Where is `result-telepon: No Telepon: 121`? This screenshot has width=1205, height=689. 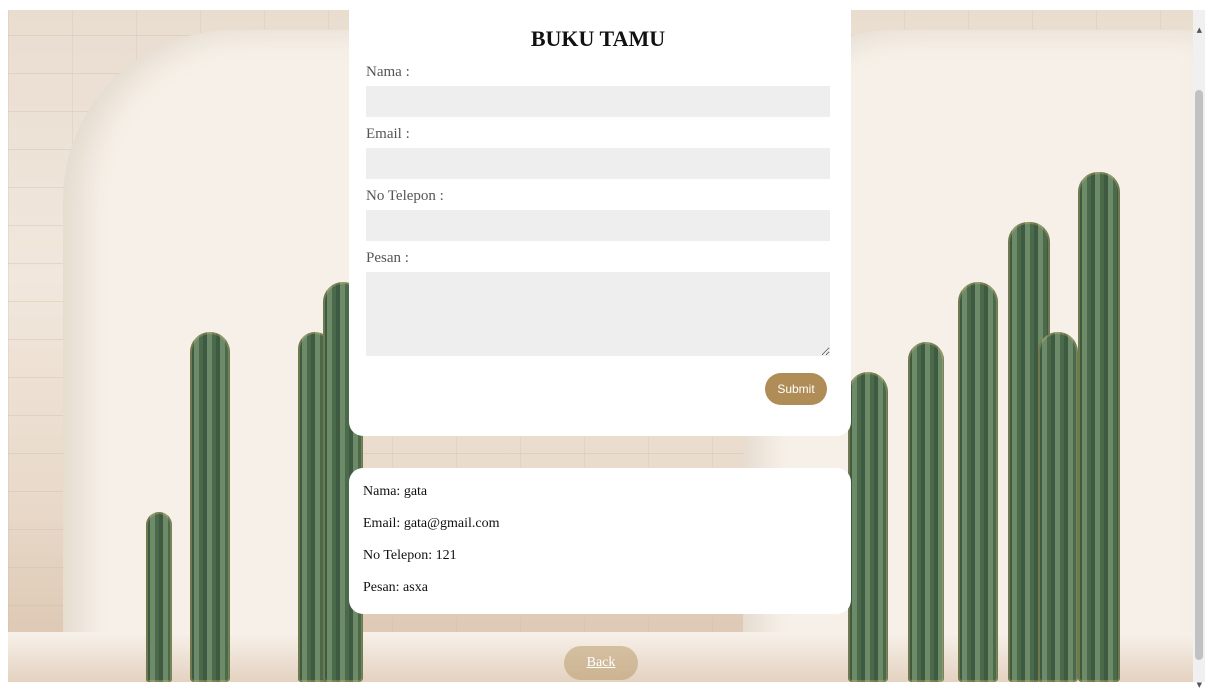 result-telepon: No Telepon: 121 is located at coordinates (410, 555).